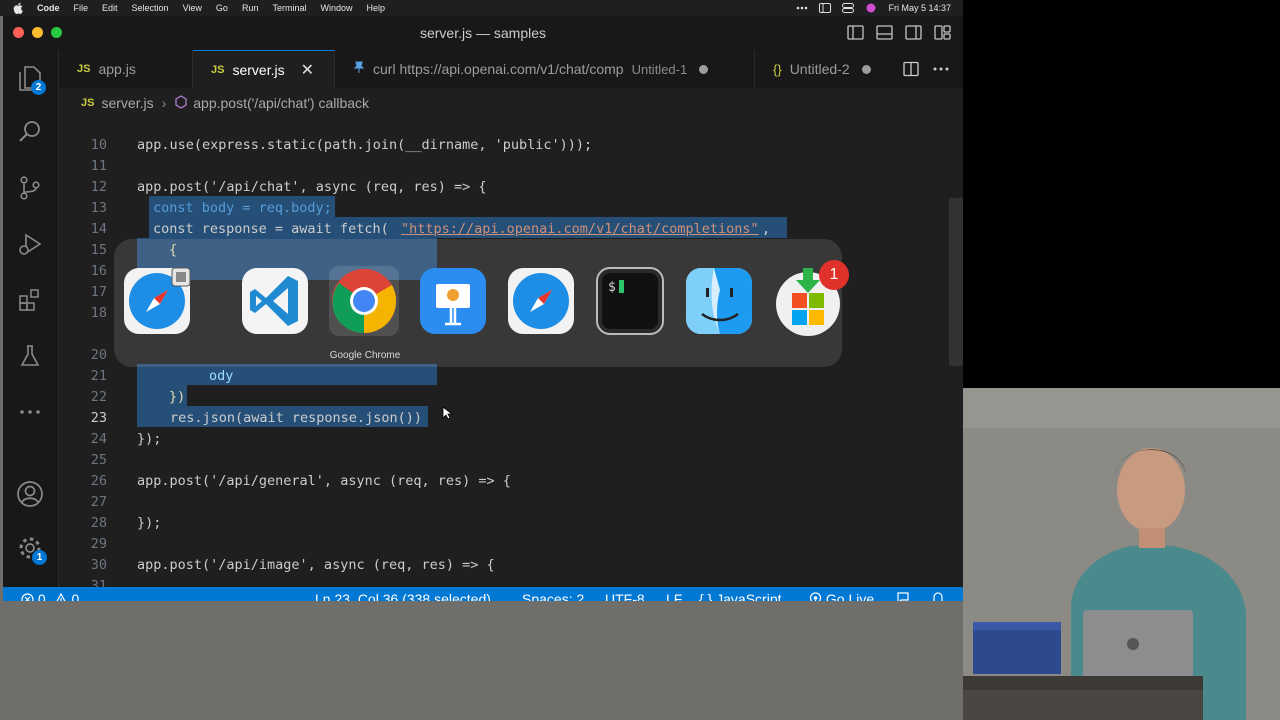 The image size is (1280, 720). What do you see at coordinates (956, 282) in the screenshot?
I see `editor-scrollbar` at bounding box center [956, 282].